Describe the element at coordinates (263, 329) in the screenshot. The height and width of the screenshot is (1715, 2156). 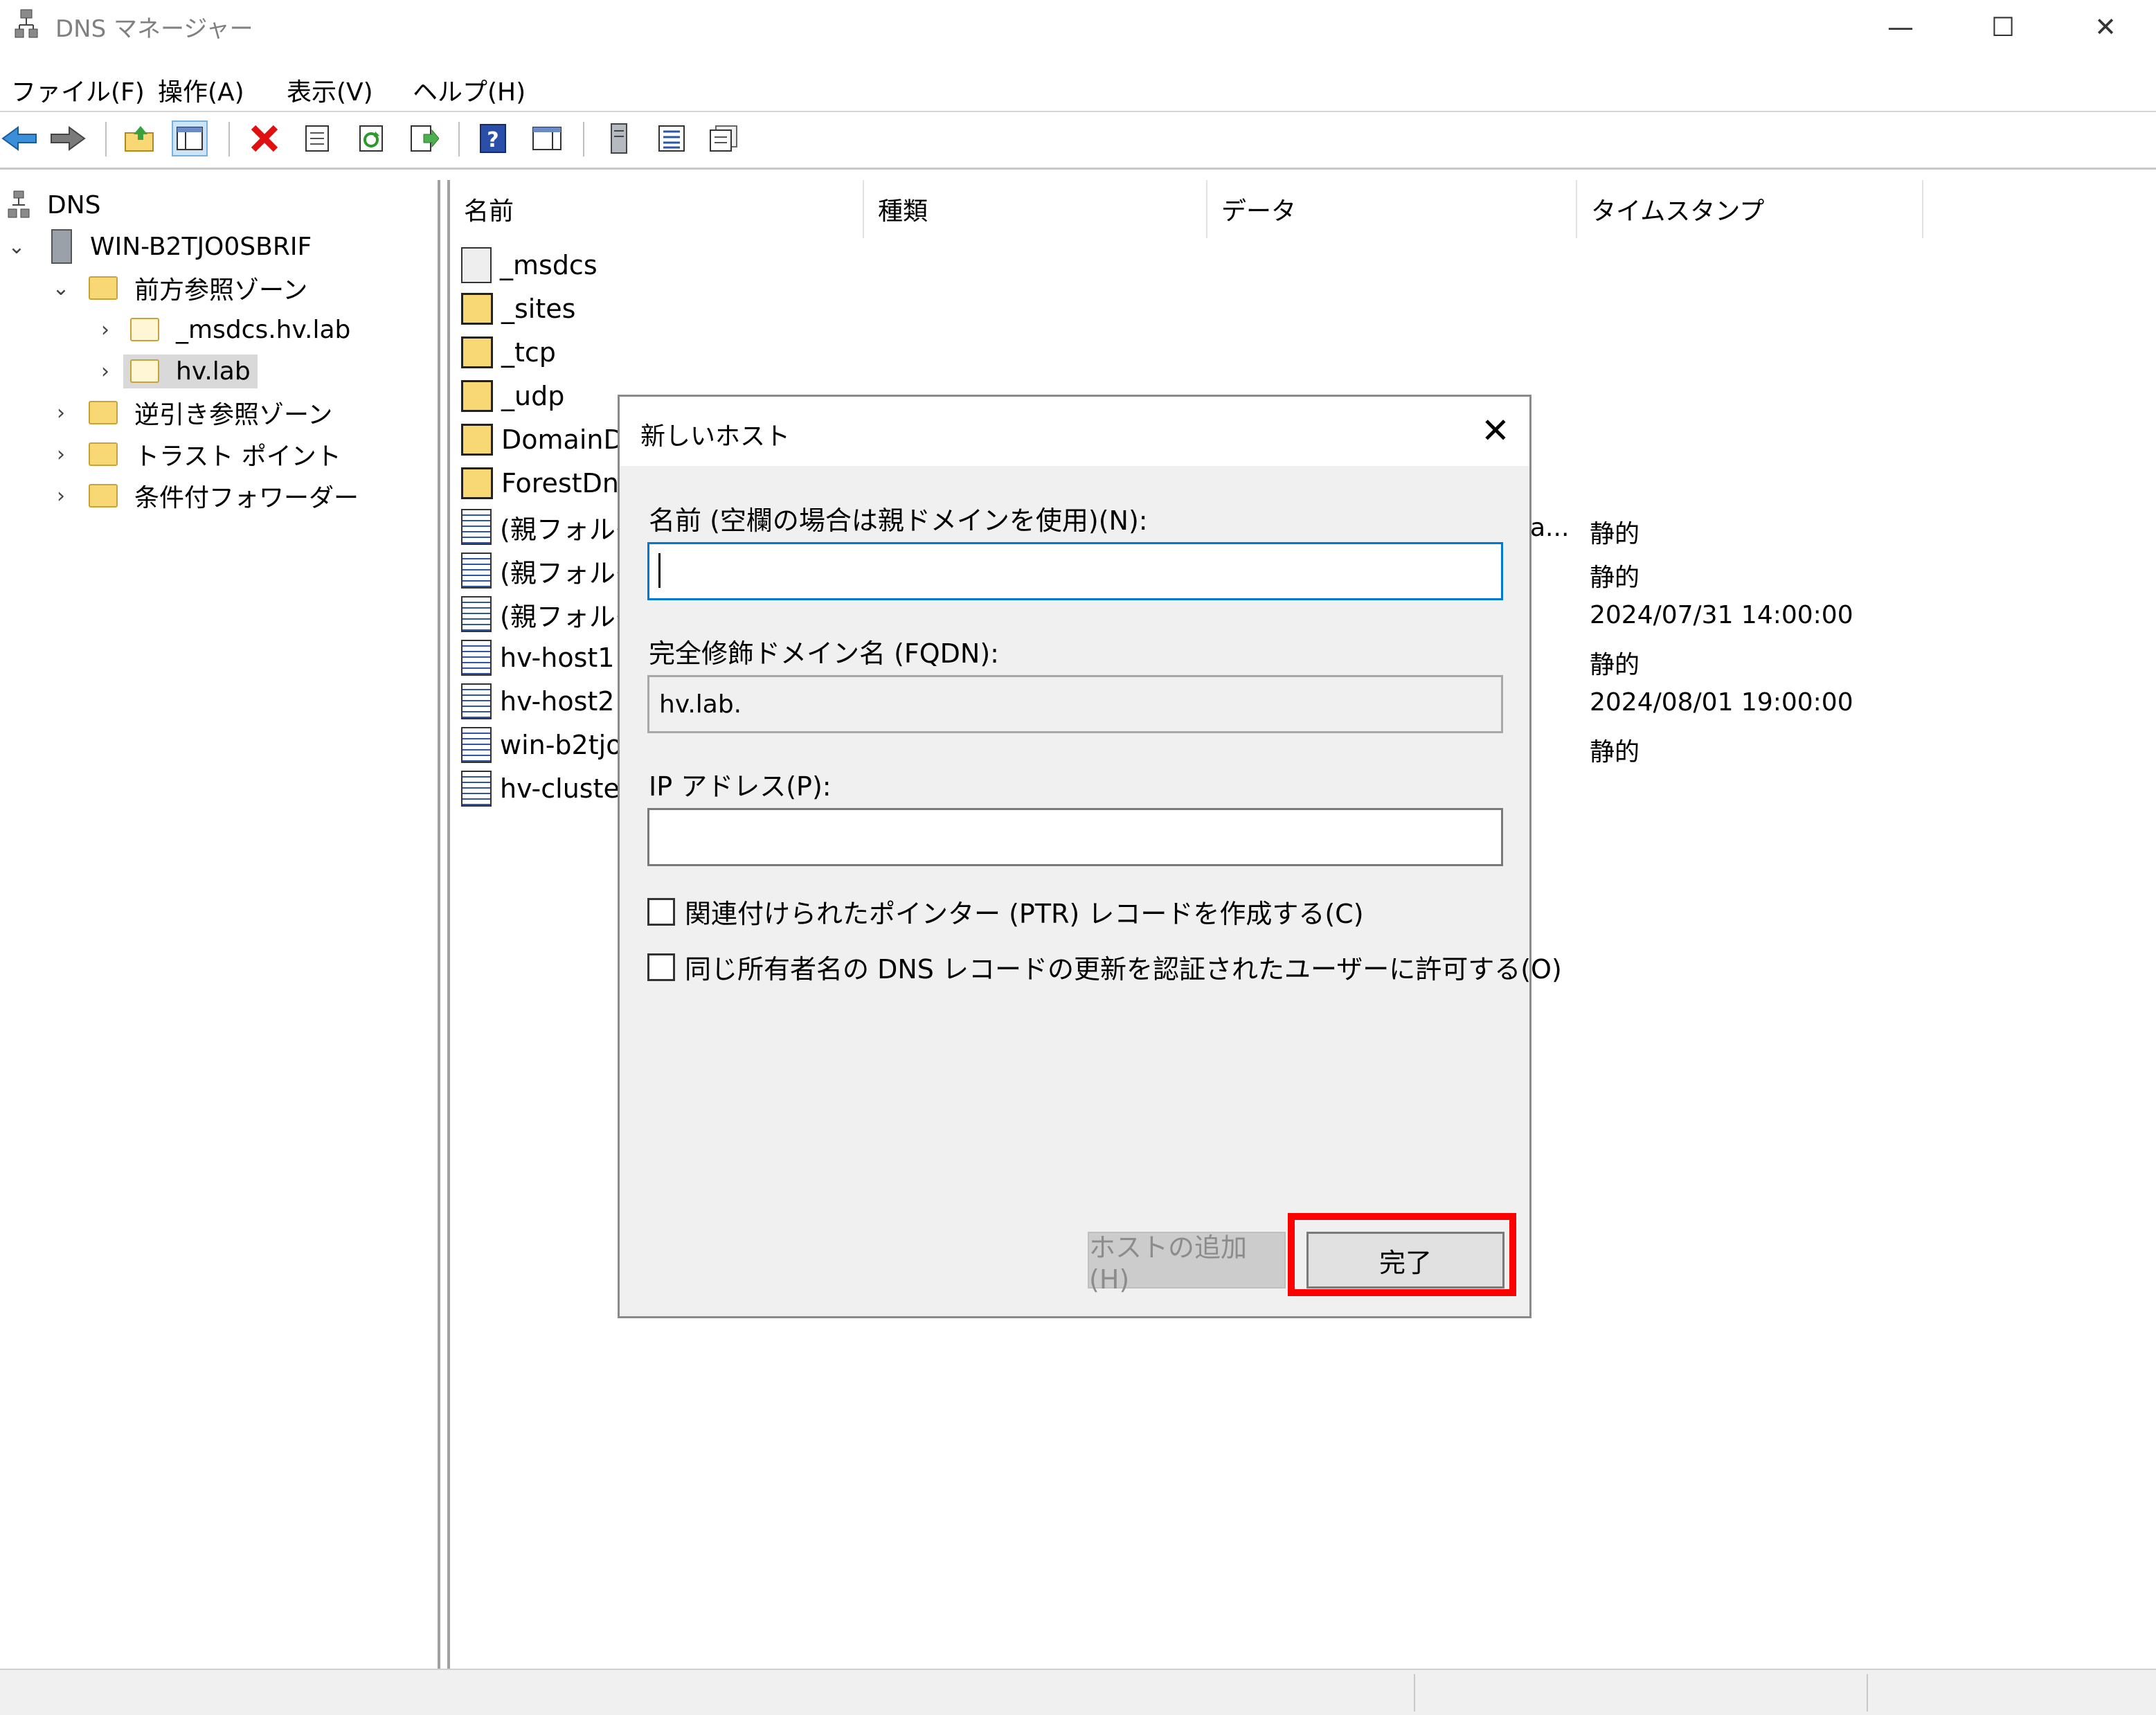
I see `tree-label-msdcs-zone: _msdcs.hv.lab` at that location.